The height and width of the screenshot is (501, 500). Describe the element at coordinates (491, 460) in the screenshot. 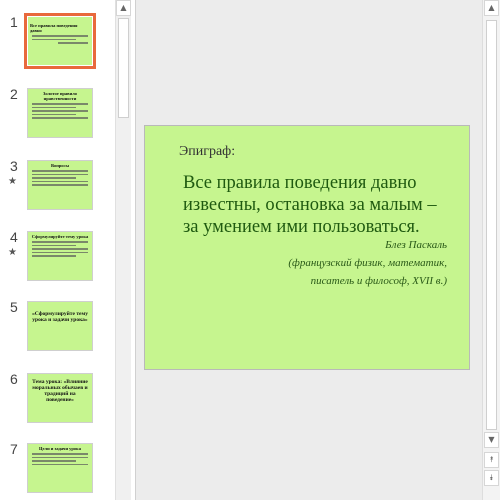

I see `previous-slide-button: ⯭` at that location.